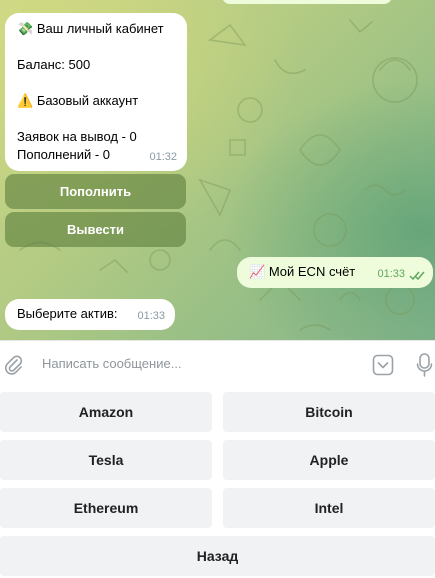  I want to click on ecn-account-message: 📈 Мой ECN счёт 01:33, so click(335, 272).